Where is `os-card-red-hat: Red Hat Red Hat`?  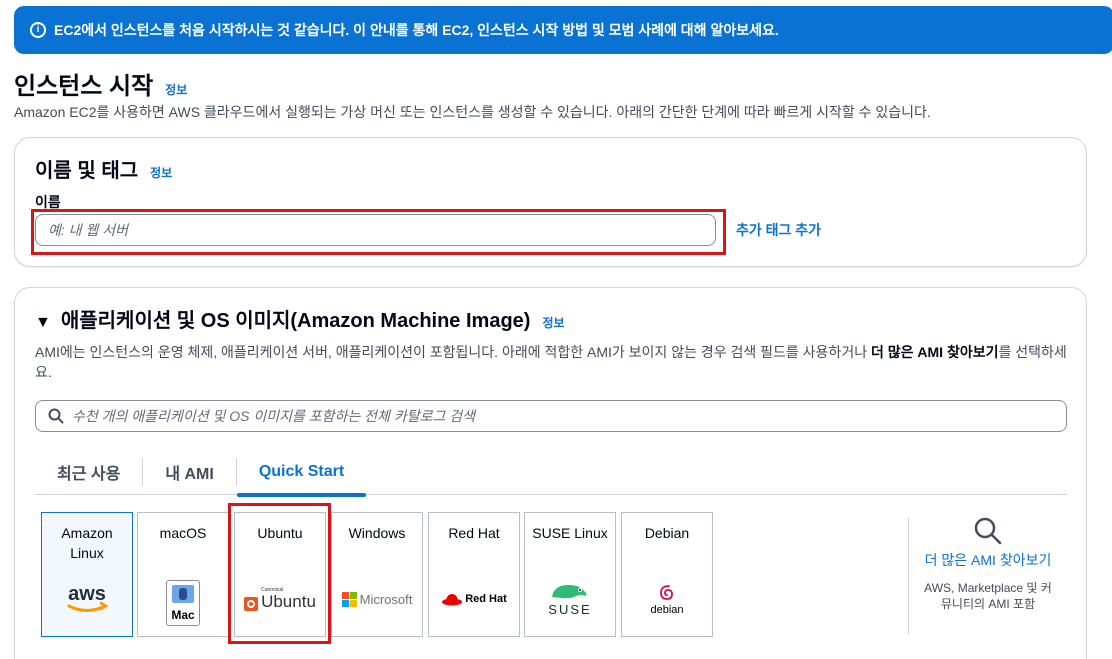 os-card-red-hat: Red Hat Red Hat is located at coordinates (474, 574).